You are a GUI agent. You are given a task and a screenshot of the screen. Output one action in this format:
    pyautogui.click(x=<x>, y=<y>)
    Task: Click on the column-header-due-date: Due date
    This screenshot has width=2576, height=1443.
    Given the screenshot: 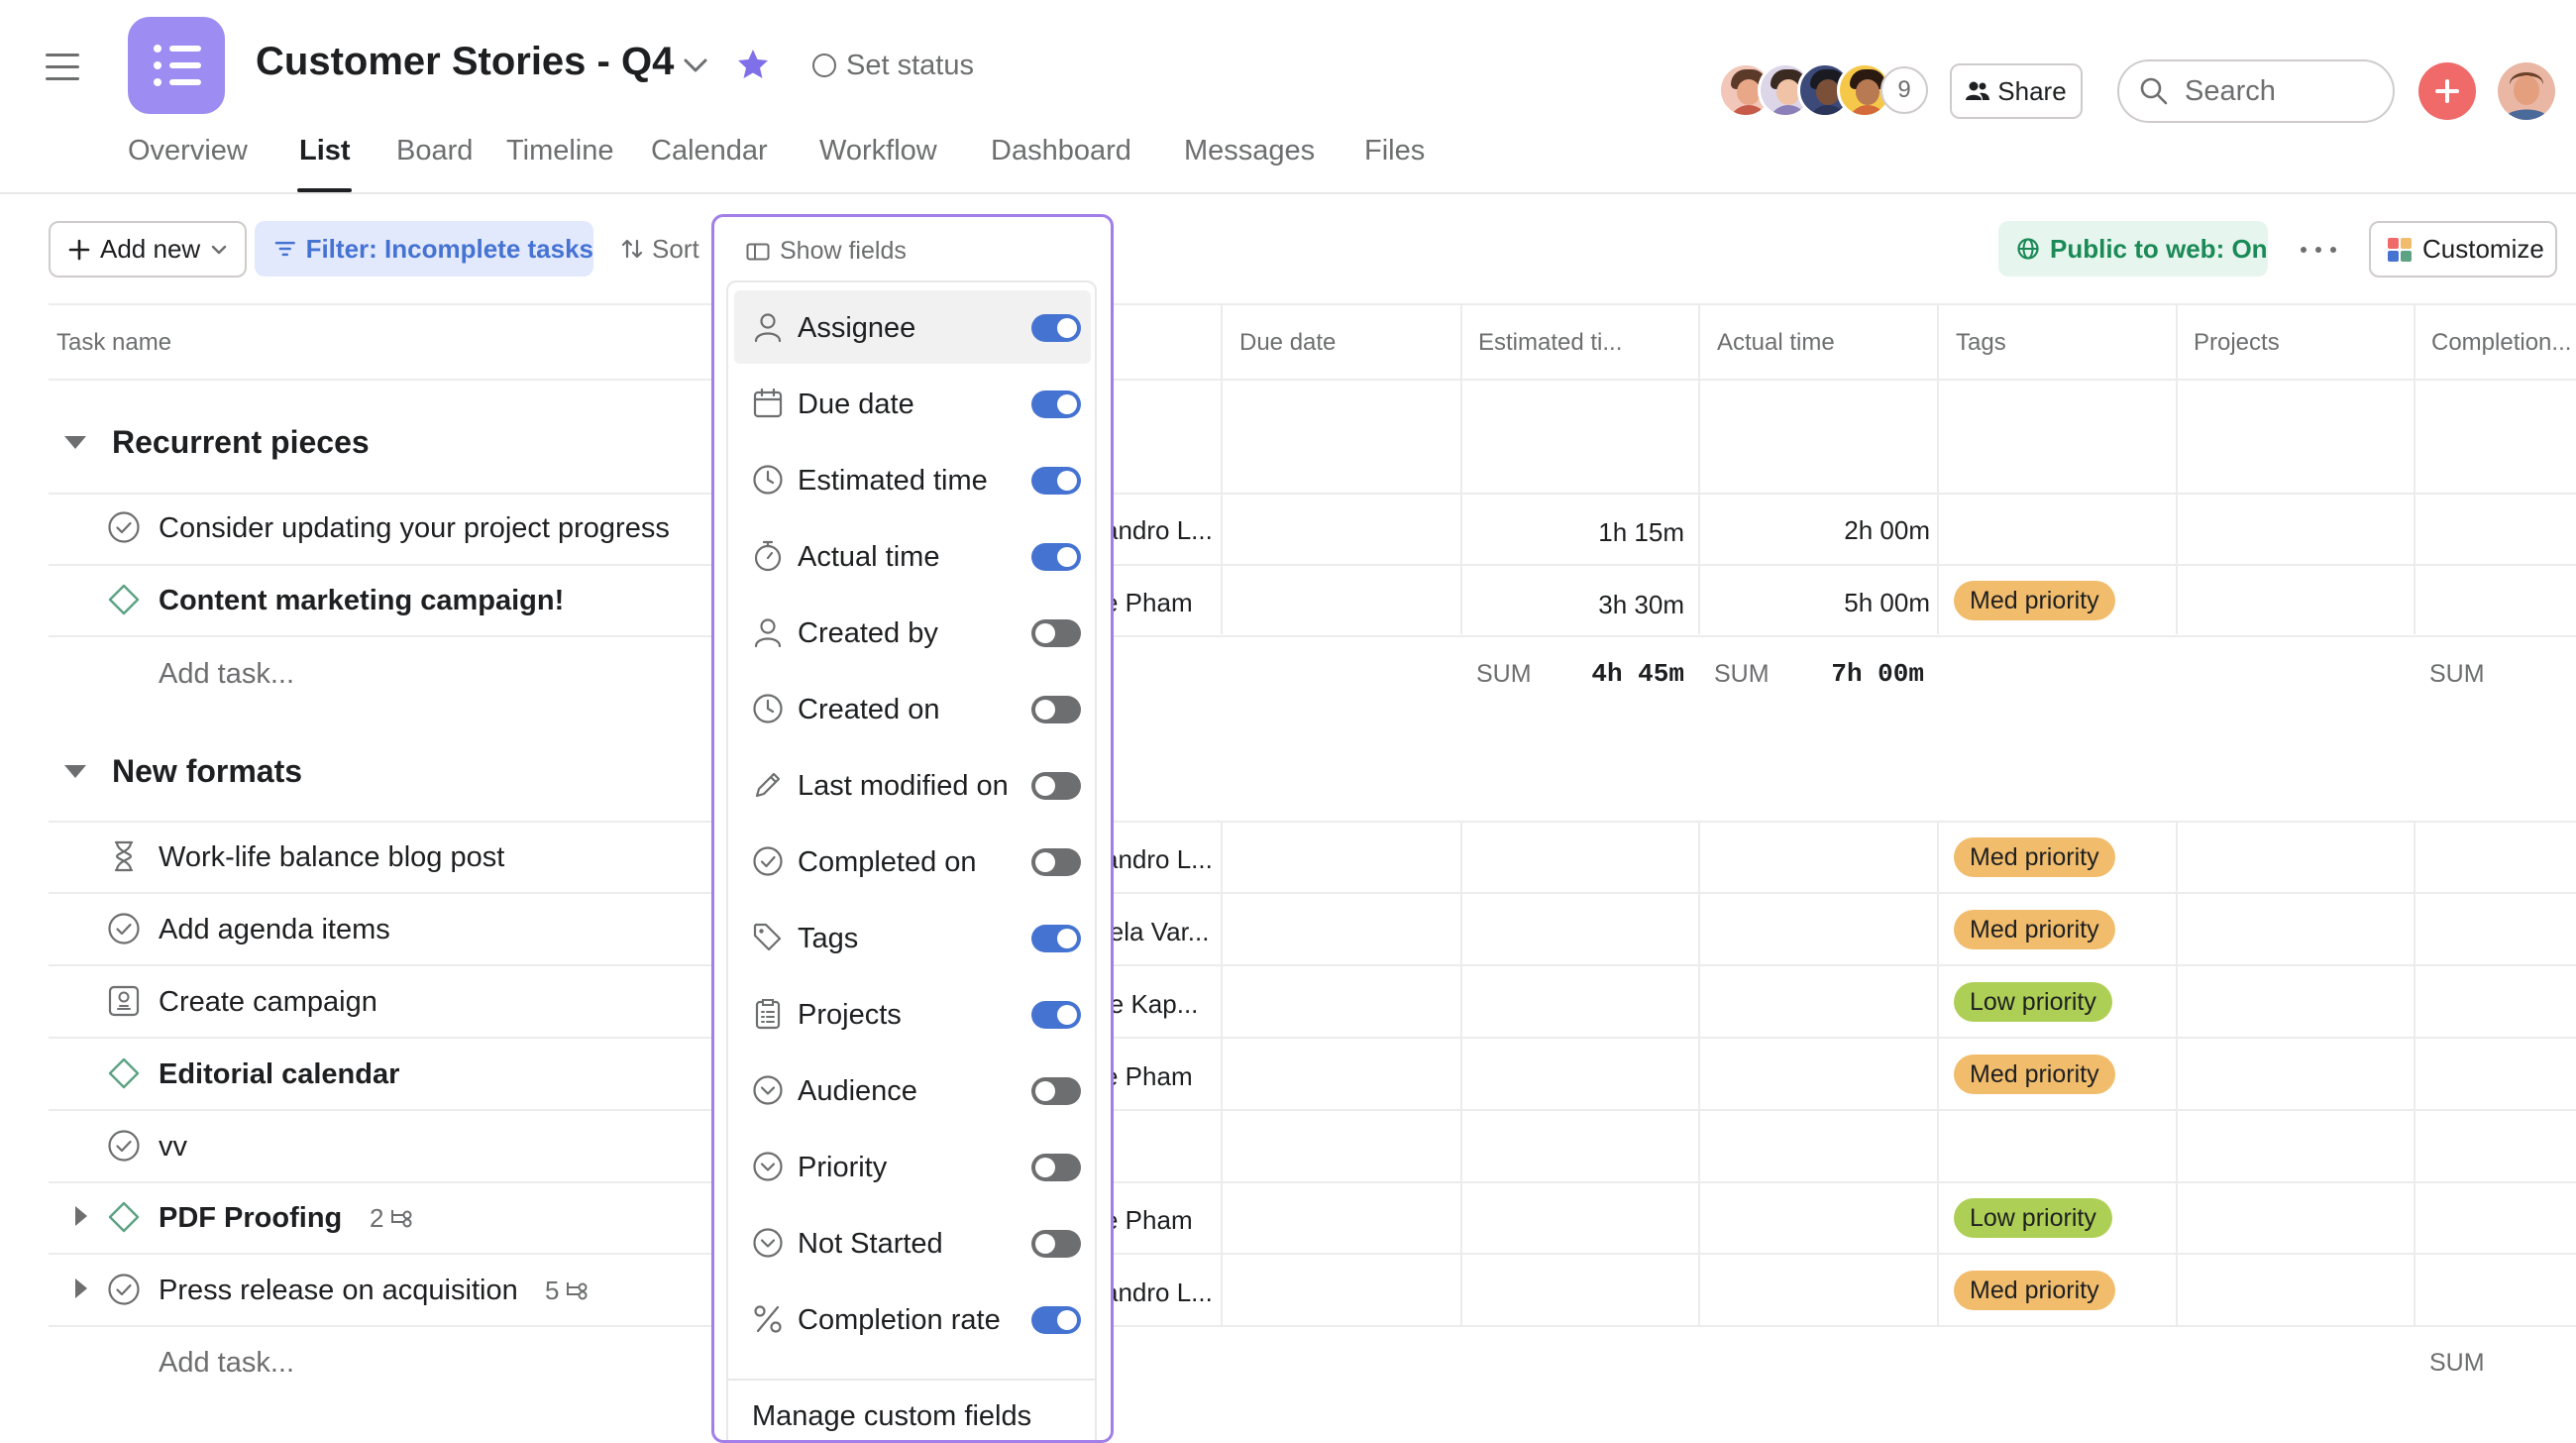 What is the action you would take?
    pyautogui.click(x=1287, y=343)
    